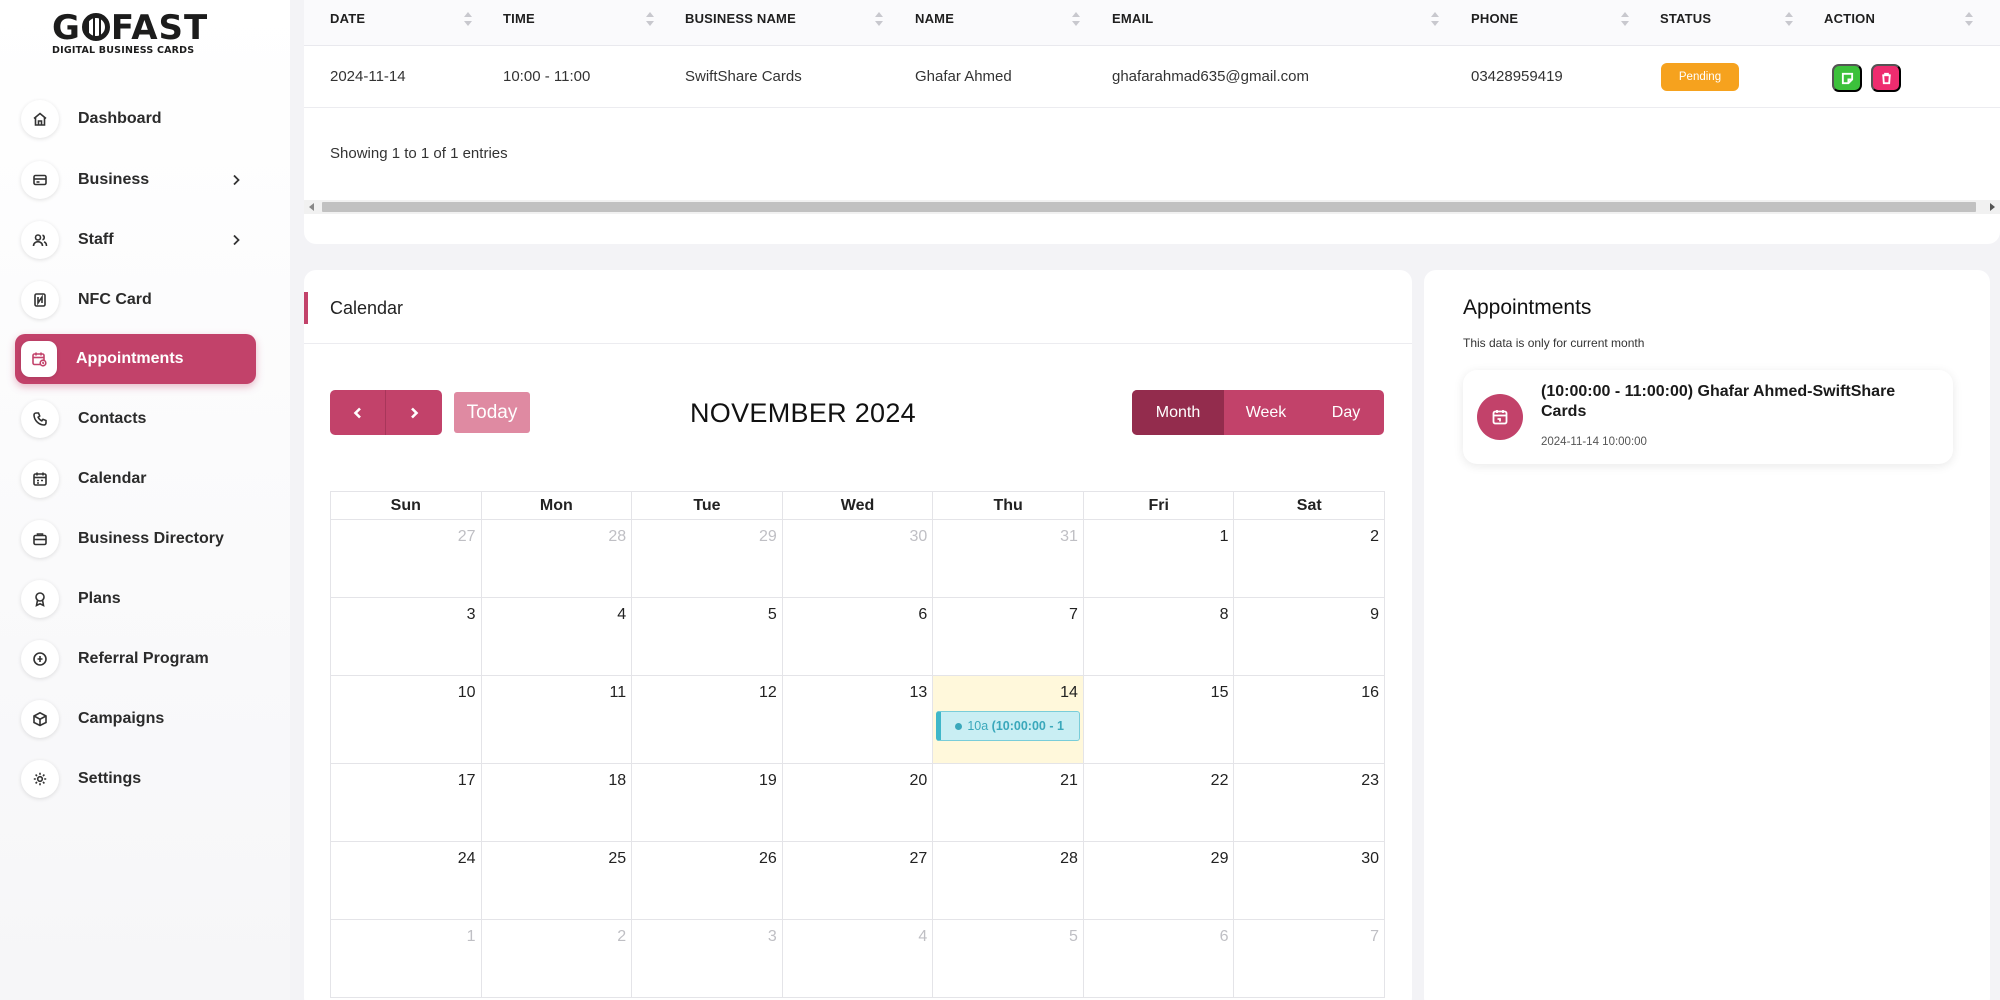 This screenshot has height=1000, width=2000. What do you see at coordinates (919, 693) in the screenshot?
I see `day-number: 13` at bounding box center [919, 693].